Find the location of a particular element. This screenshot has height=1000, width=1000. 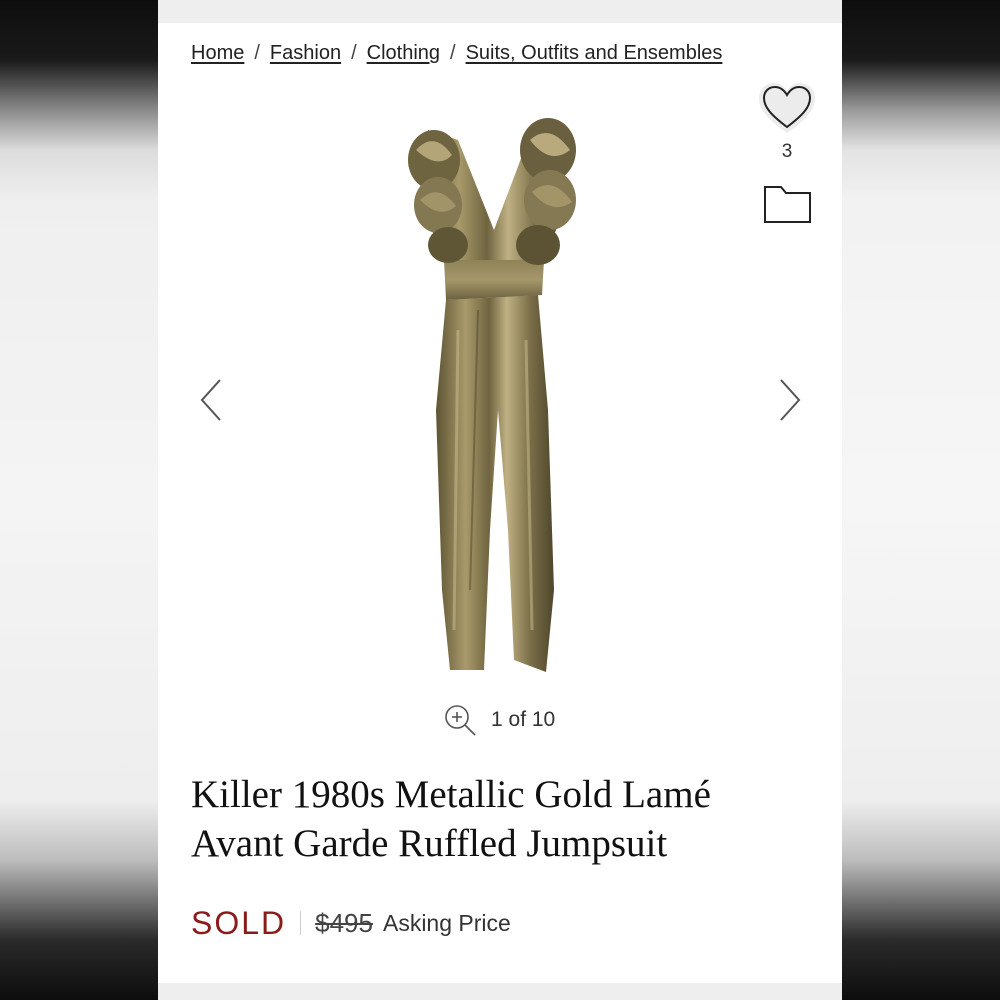

folder-icon is located at coordinates (787, 204).